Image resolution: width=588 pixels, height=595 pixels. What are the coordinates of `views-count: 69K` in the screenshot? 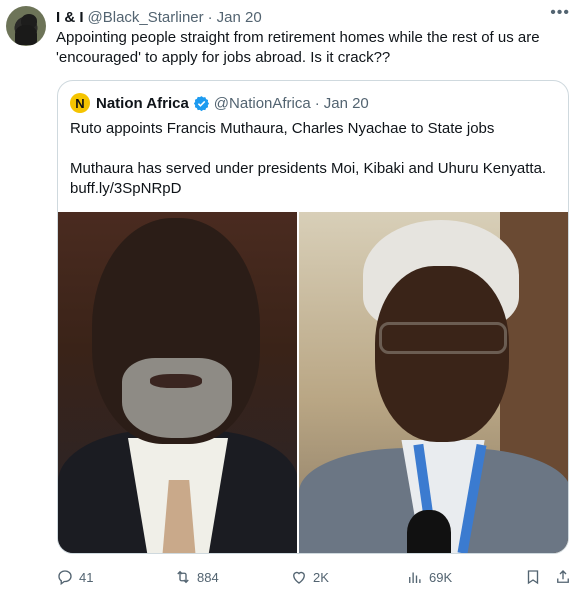 It's located at (441, 577).